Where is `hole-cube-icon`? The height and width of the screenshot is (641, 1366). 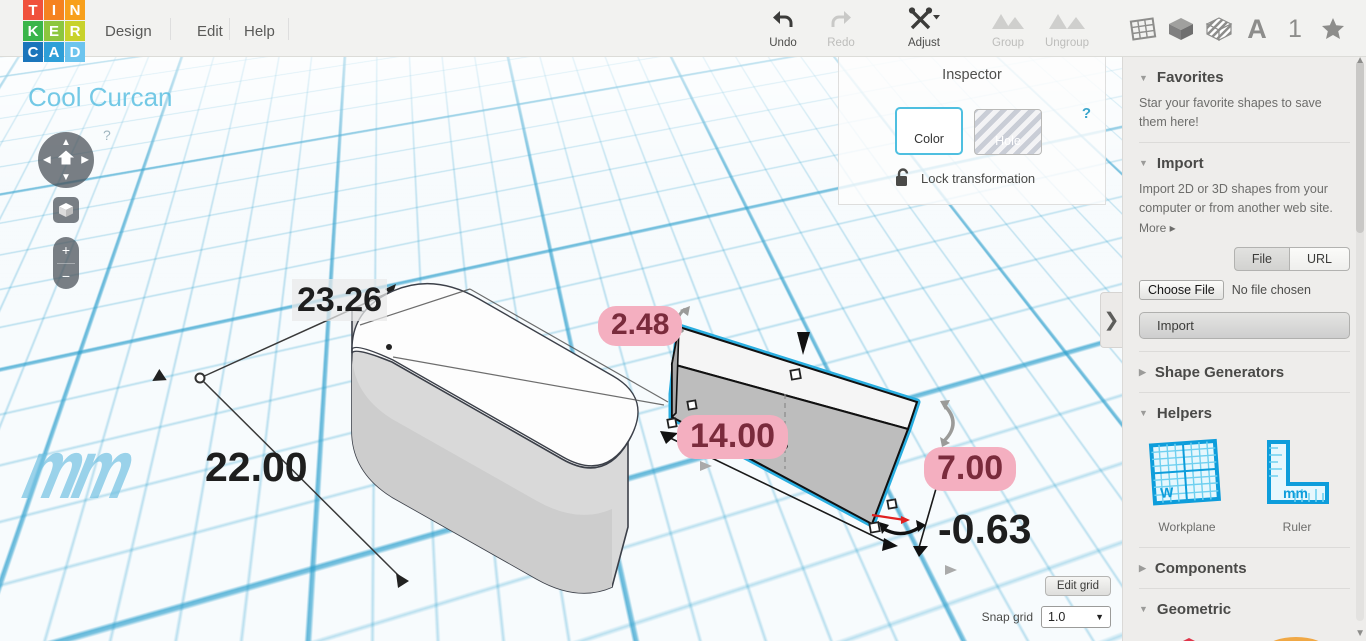
hole-cube-icon is located at coordinates (1219, 29).